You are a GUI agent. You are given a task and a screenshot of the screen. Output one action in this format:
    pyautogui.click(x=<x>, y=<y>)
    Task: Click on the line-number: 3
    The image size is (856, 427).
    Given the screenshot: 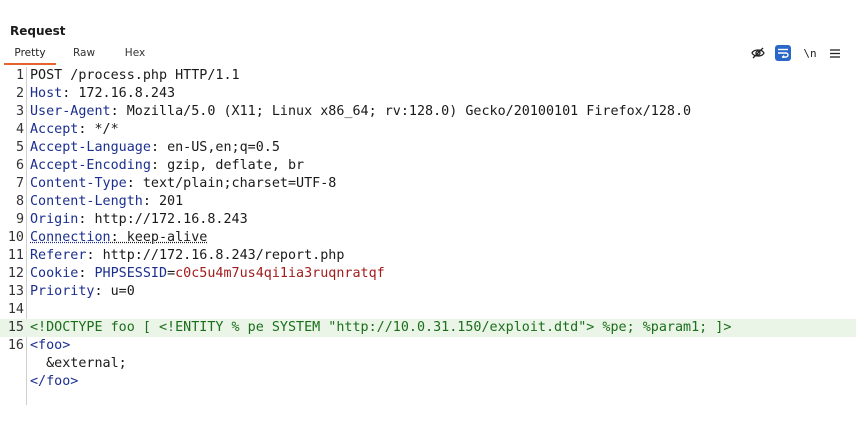 What is the action you would take?
    pyautogui.click(x=19, y=111)
    